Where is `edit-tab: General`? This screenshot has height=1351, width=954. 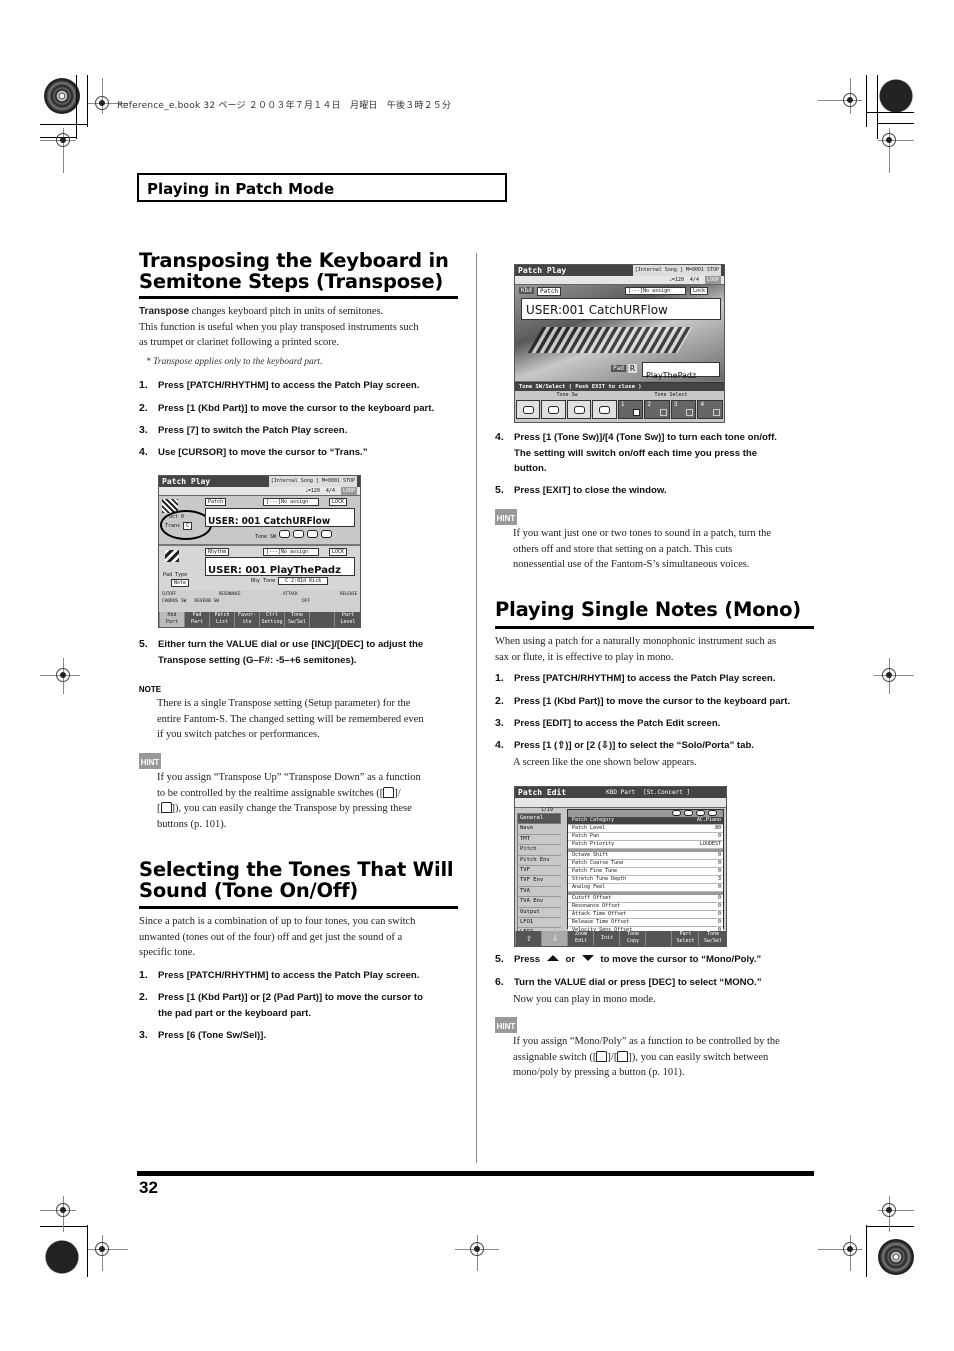 edit-tab: General is located at coordinates (539, 819).